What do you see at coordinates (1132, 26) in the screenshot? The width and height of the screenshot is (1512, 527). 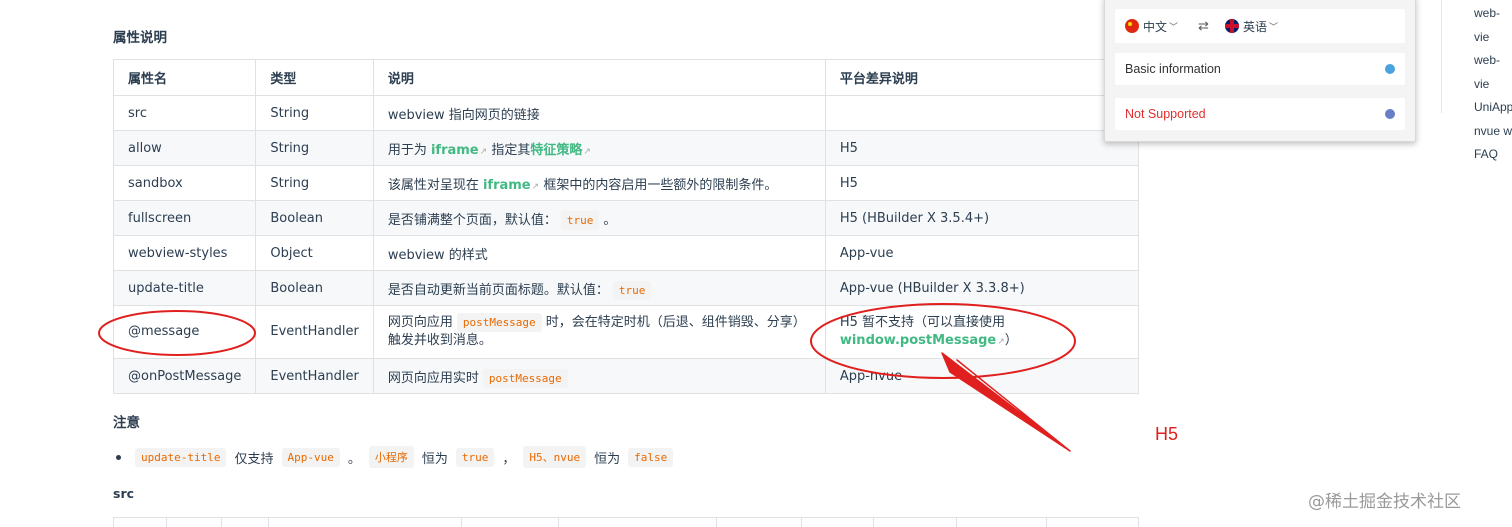 I see `china-flag-icon` at bounding box center [1132, 26].